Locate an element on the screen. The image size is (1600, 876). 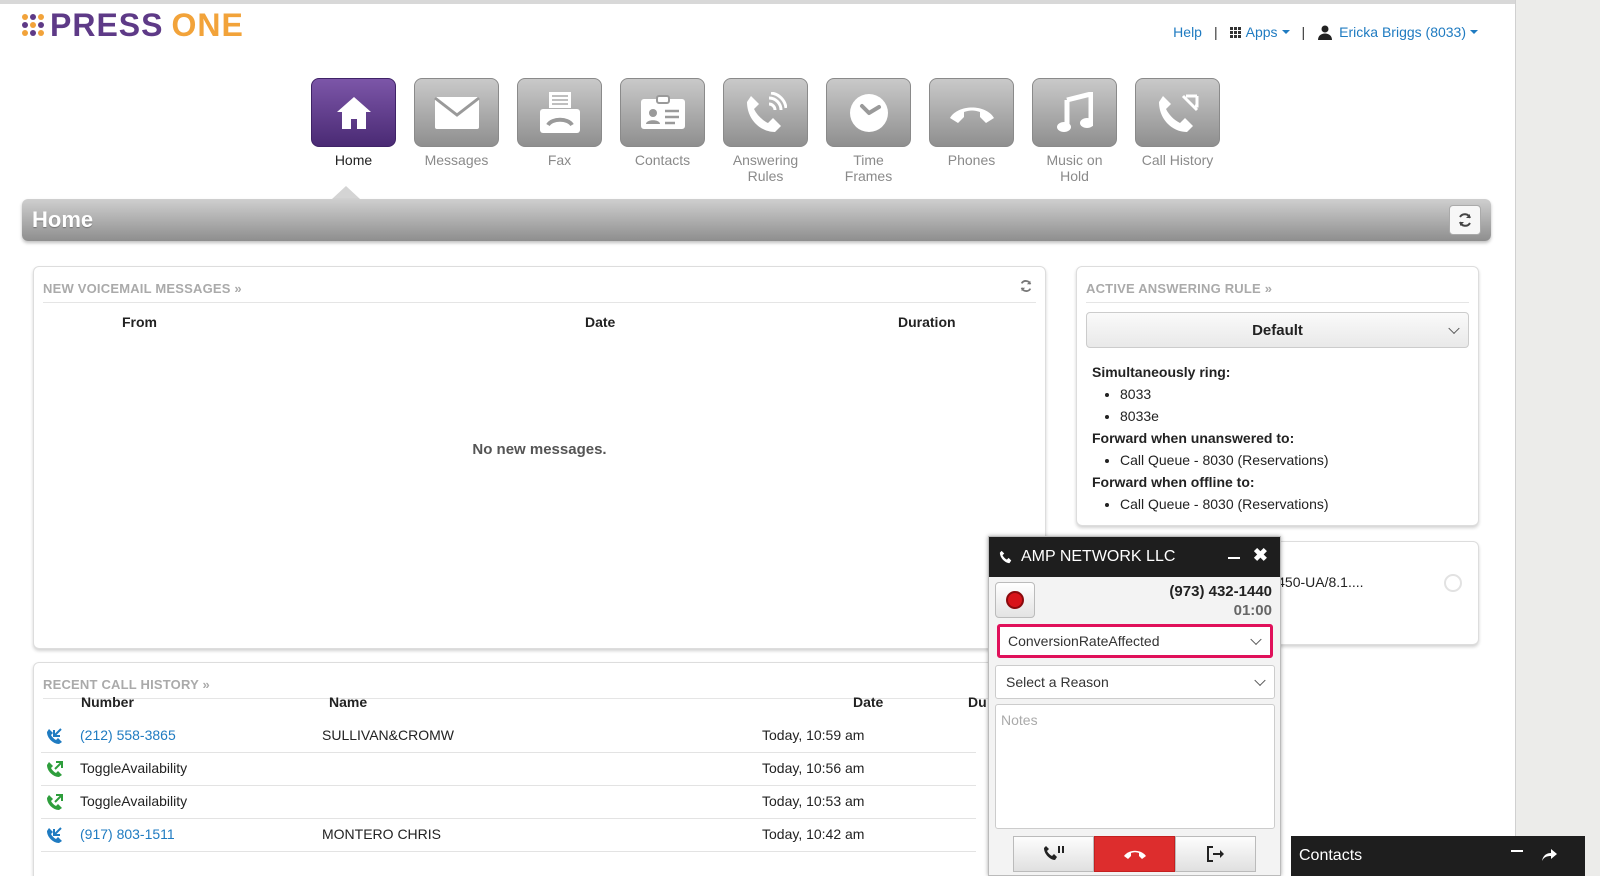
apps-menu: Apps is located at coordinates (1259, 32).